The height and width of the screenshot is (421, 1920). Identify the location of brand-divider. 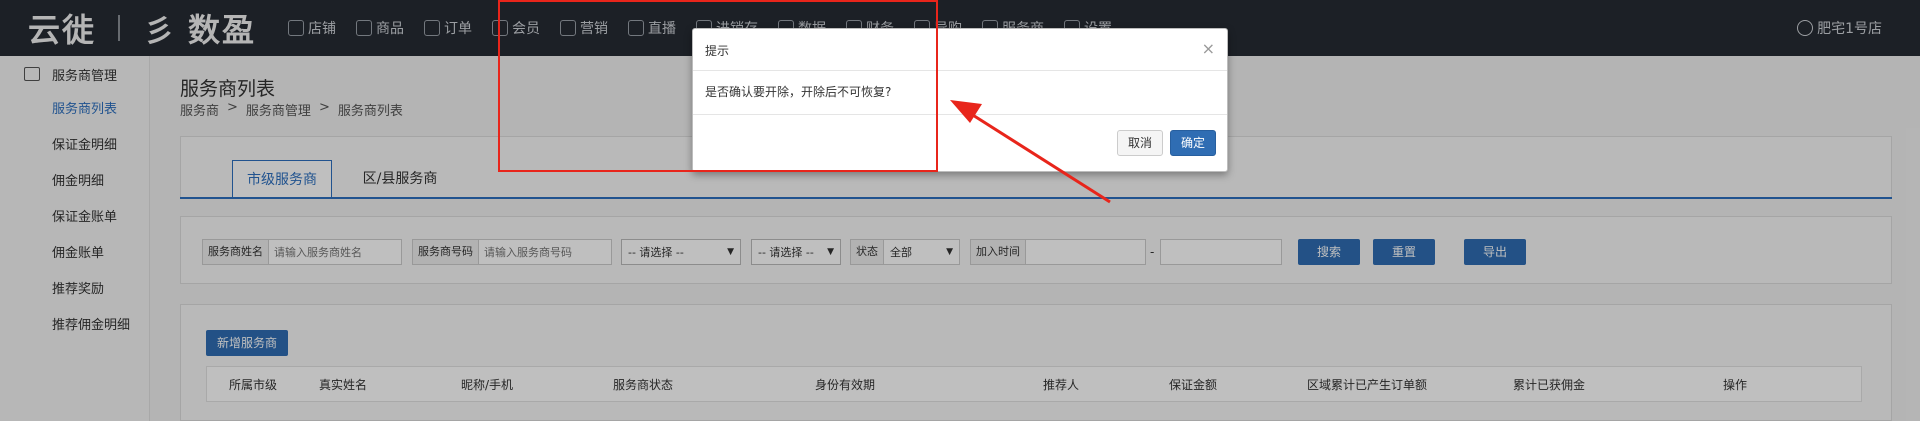
(119, 28).